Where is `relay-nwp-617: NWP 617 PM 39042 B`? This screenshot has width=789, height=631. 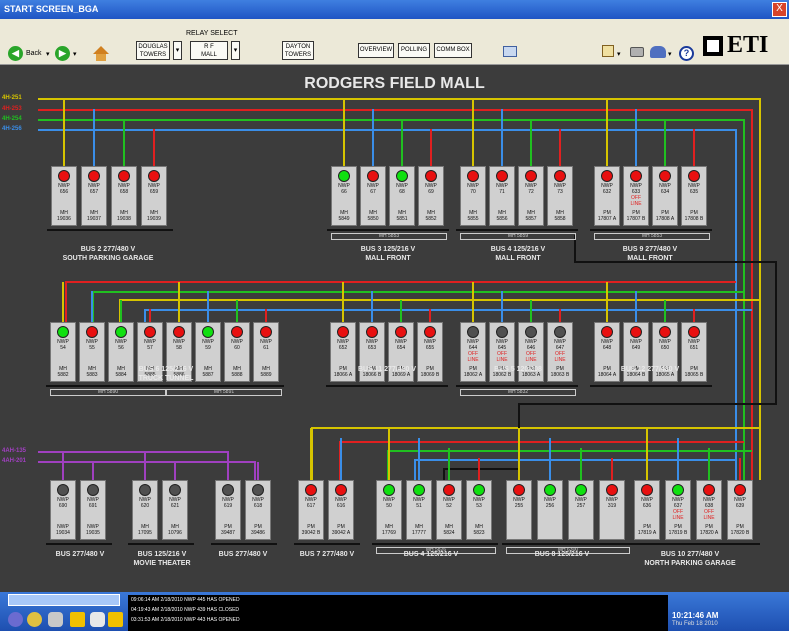 relay-nwp-617: NWP 617 PM 39042 B is located at coordinates (311, 510).